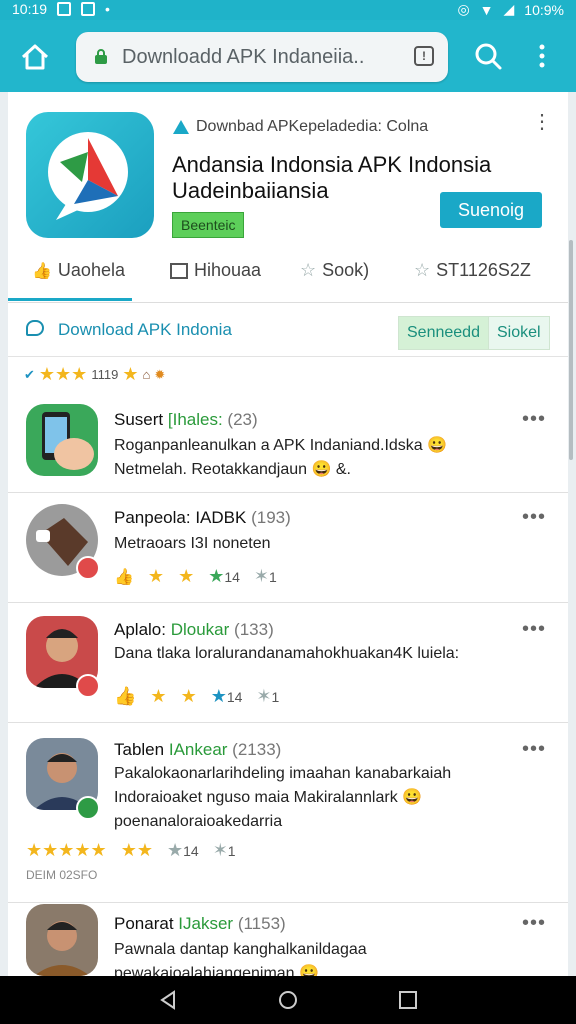 This screenshot has width=576, height=1024. What do you see at coordinates (408, 1000) in the screenshot?
I see `recents-icon` at bounding box center [408, 1000].